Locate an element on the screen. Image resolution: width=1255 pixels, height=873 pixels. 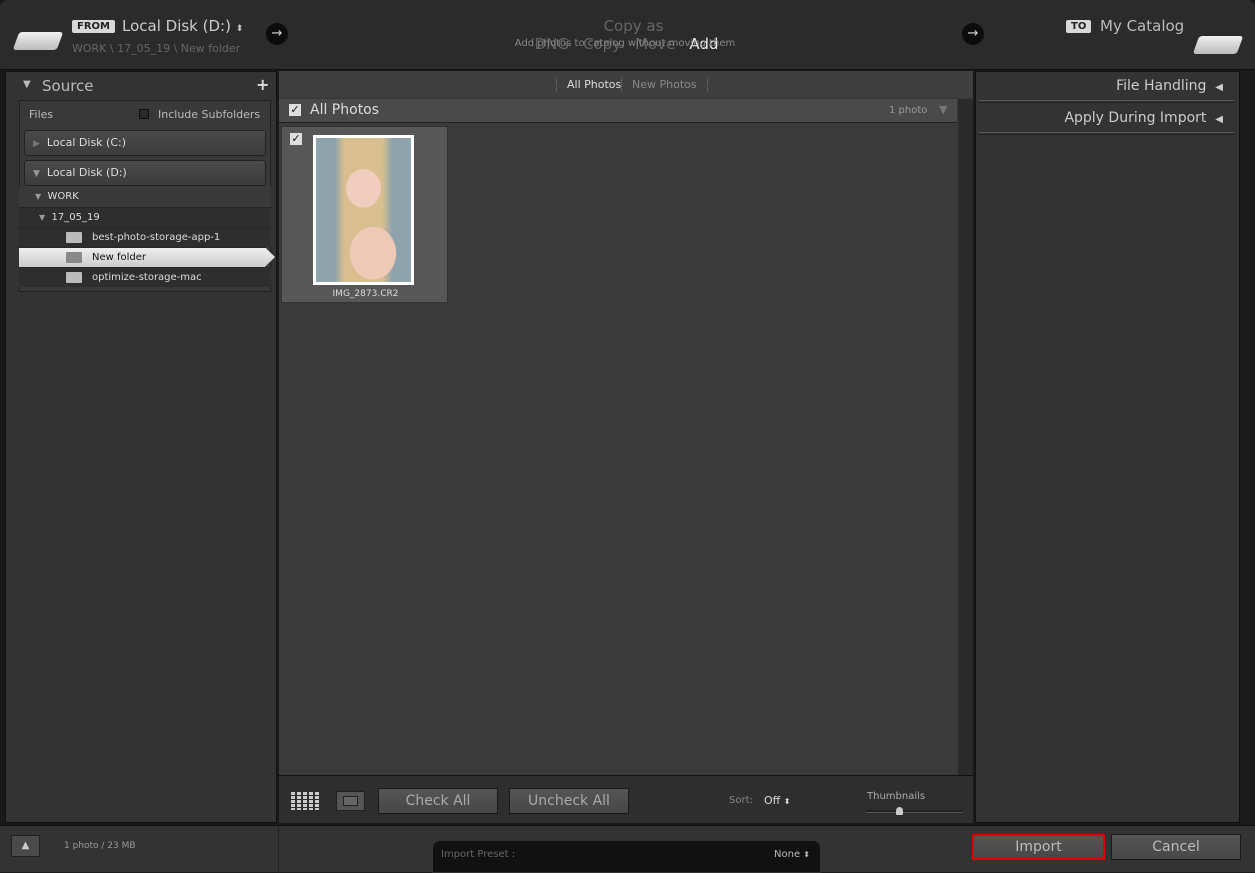
sort-selector: Off ⬍ is located at coordinates (777, 800).